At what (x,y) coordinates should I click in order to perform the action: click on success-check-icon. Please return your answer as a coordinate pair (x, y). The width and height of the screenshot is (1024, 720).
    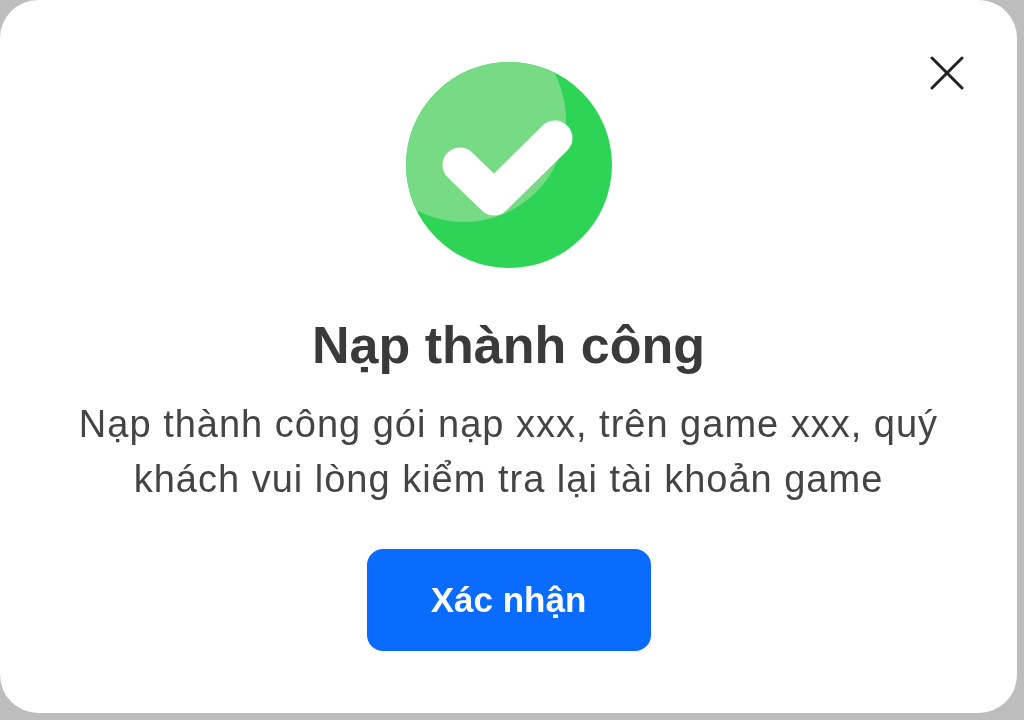
    Looking at the image, I should click on (508, 165).